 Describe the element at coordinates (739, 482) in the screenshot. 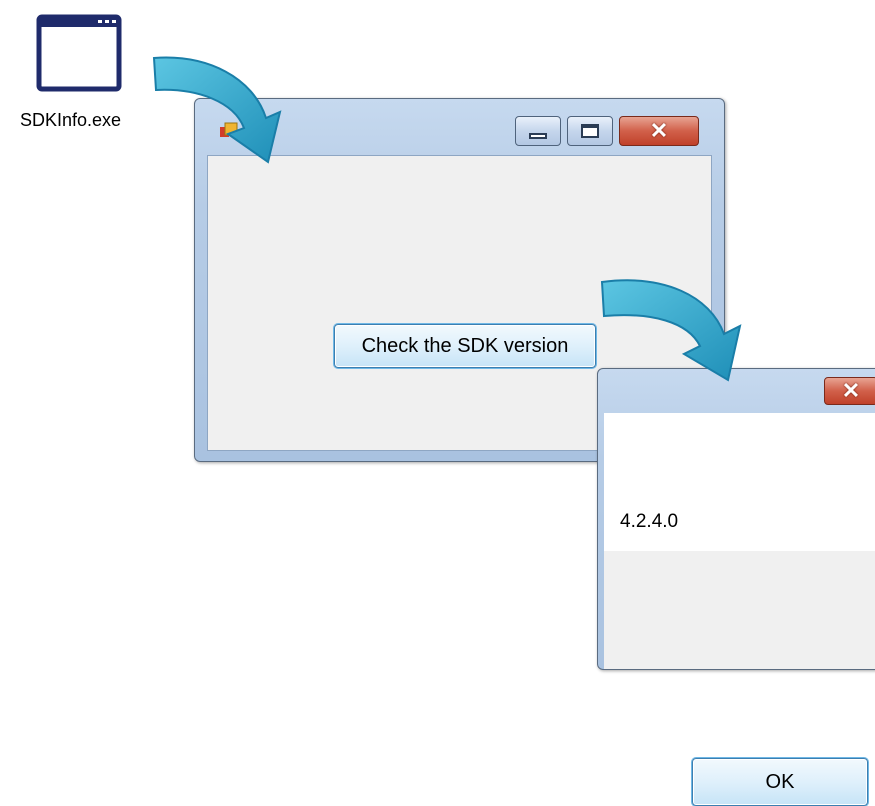

I see `message-box-content: 4.2.4.0` at that location.